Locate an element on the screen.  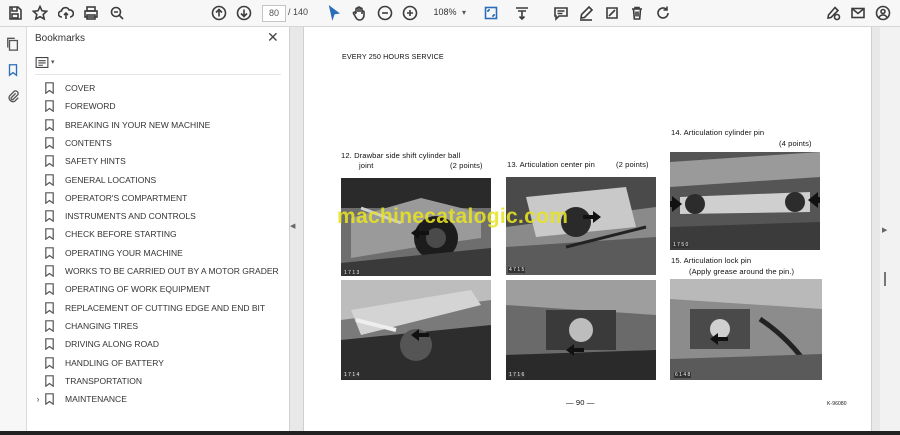
scroll-mode-icon is located at coordinates (522, 13).